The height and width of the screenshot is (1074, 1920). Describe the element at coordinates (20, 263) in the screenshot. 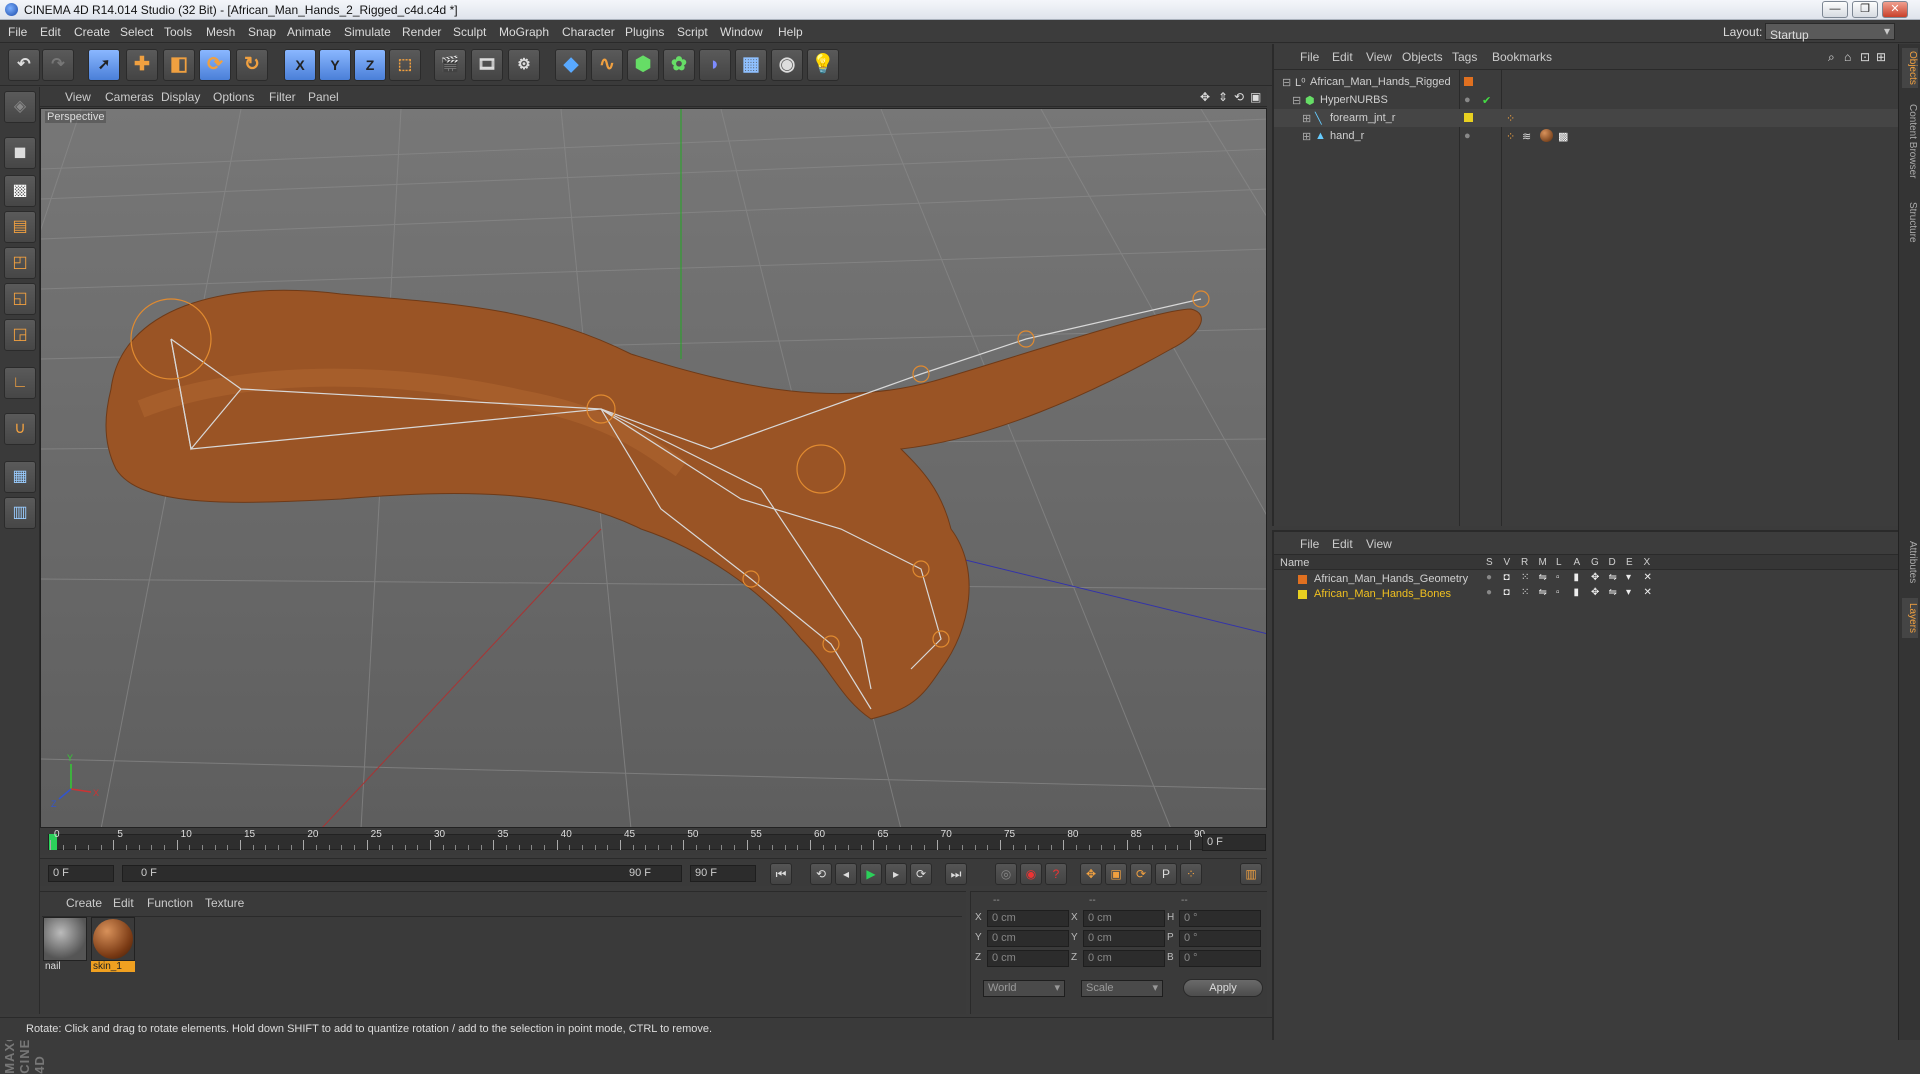

I see `points-mode-icon: ◰` at that location.